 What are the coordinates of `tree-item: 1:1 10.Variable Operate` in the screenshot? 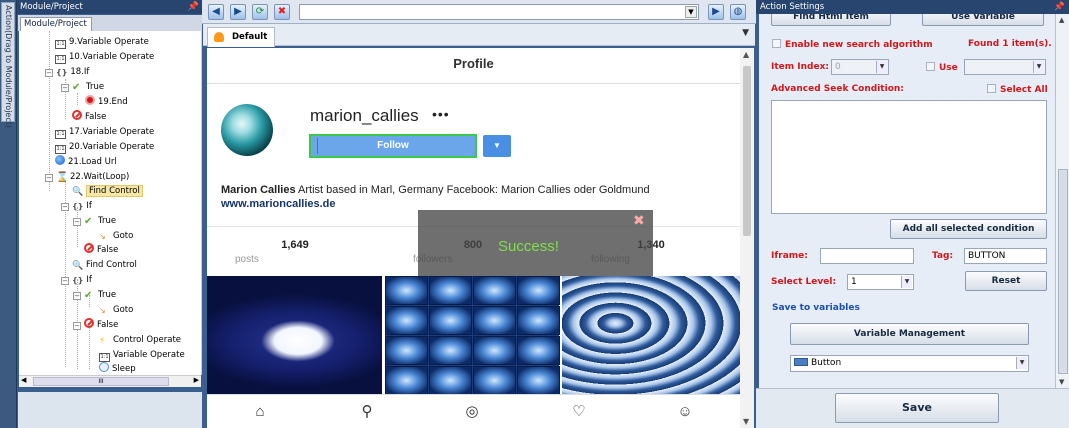 It's located at (104, 57).